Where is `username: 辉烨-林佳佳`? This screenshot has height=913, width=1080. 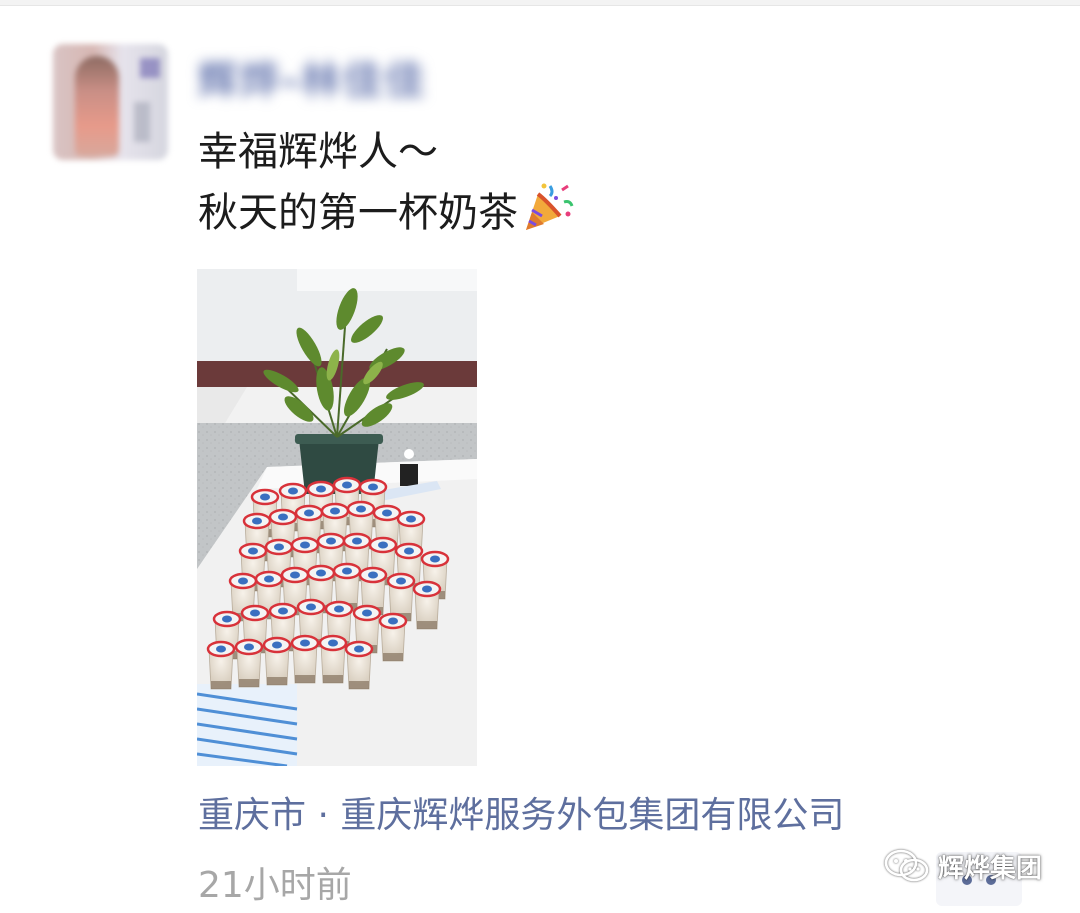 username: 辉烨-林佳佳 is located at coordinates (312, 77).